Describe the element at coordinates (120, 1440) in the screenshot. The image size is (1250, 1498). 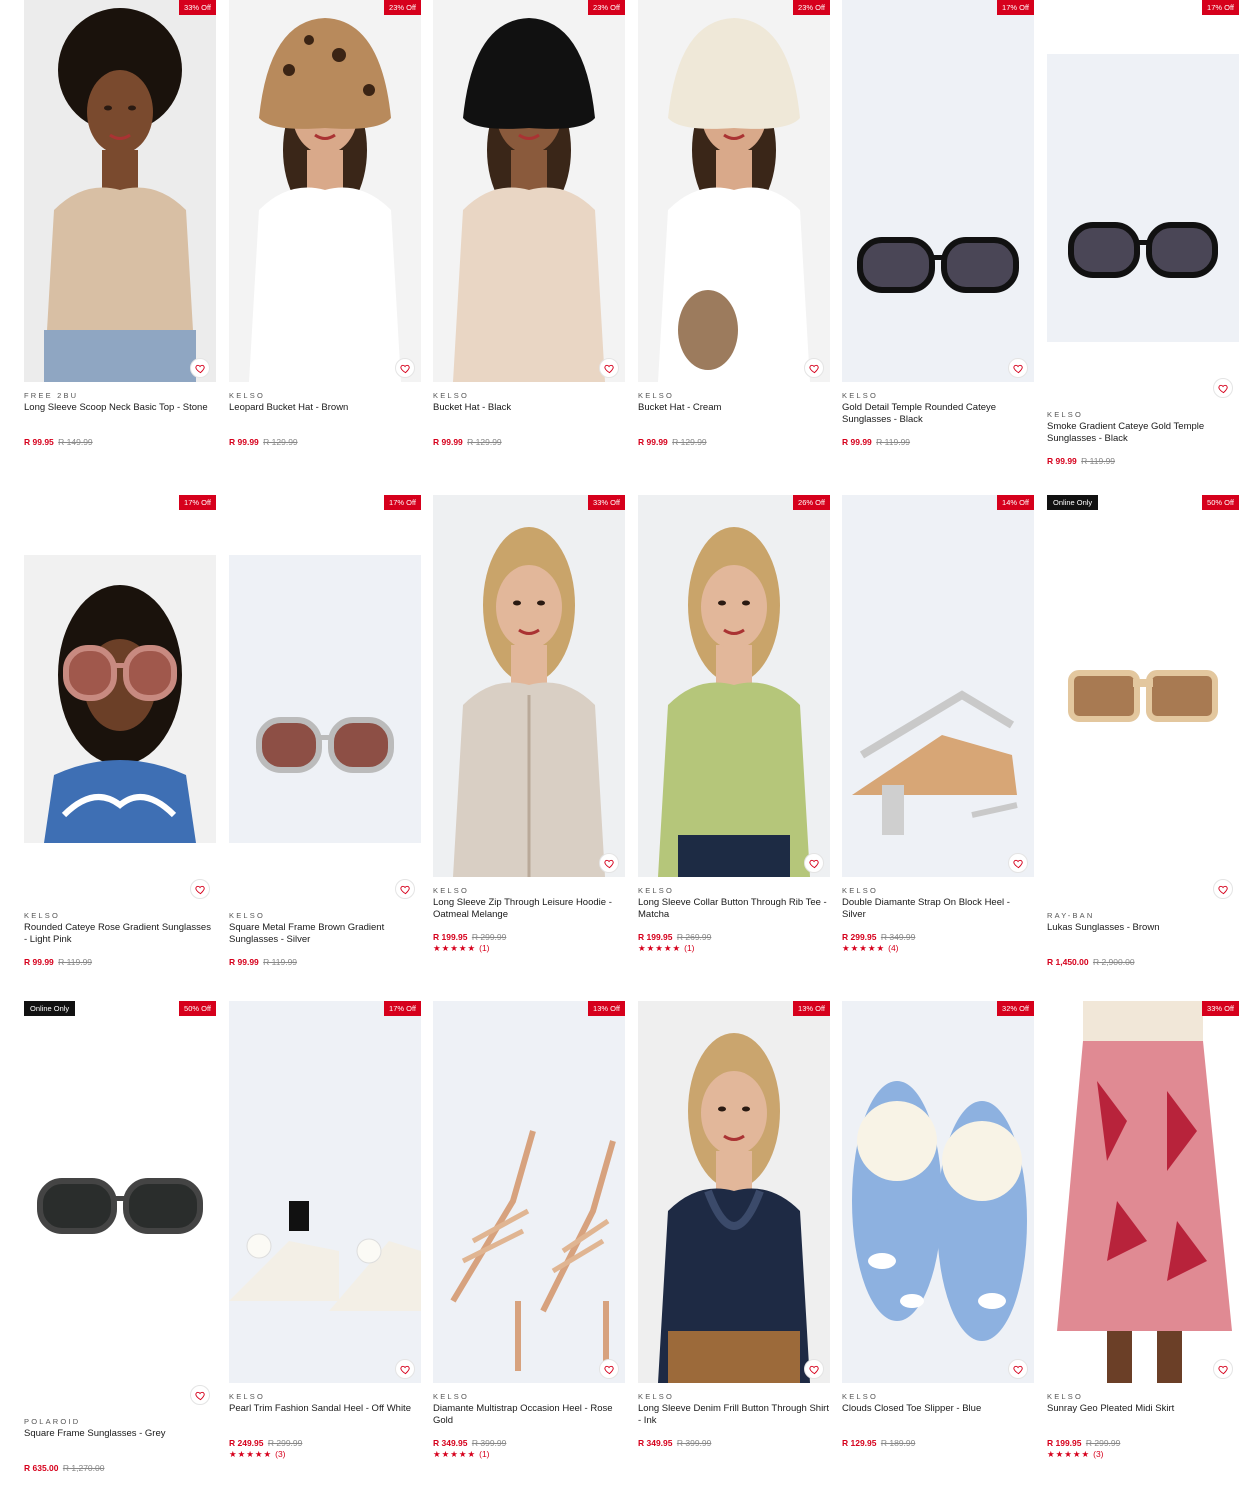
I see `product-name: Square Frame Sunglasses - Grey` at that location.